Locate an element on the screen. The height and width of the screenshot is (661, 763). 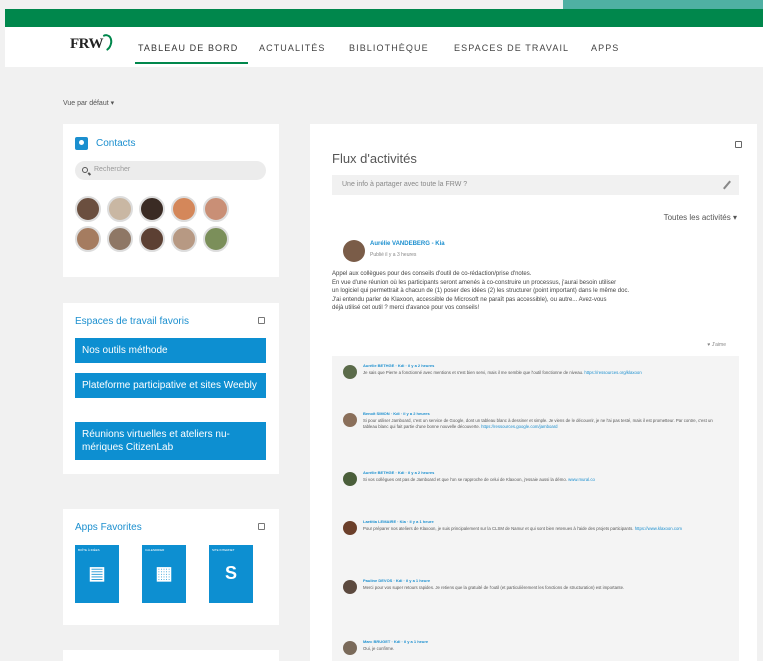
calendar-icon: ▦ is located at coordinates (164, 573).